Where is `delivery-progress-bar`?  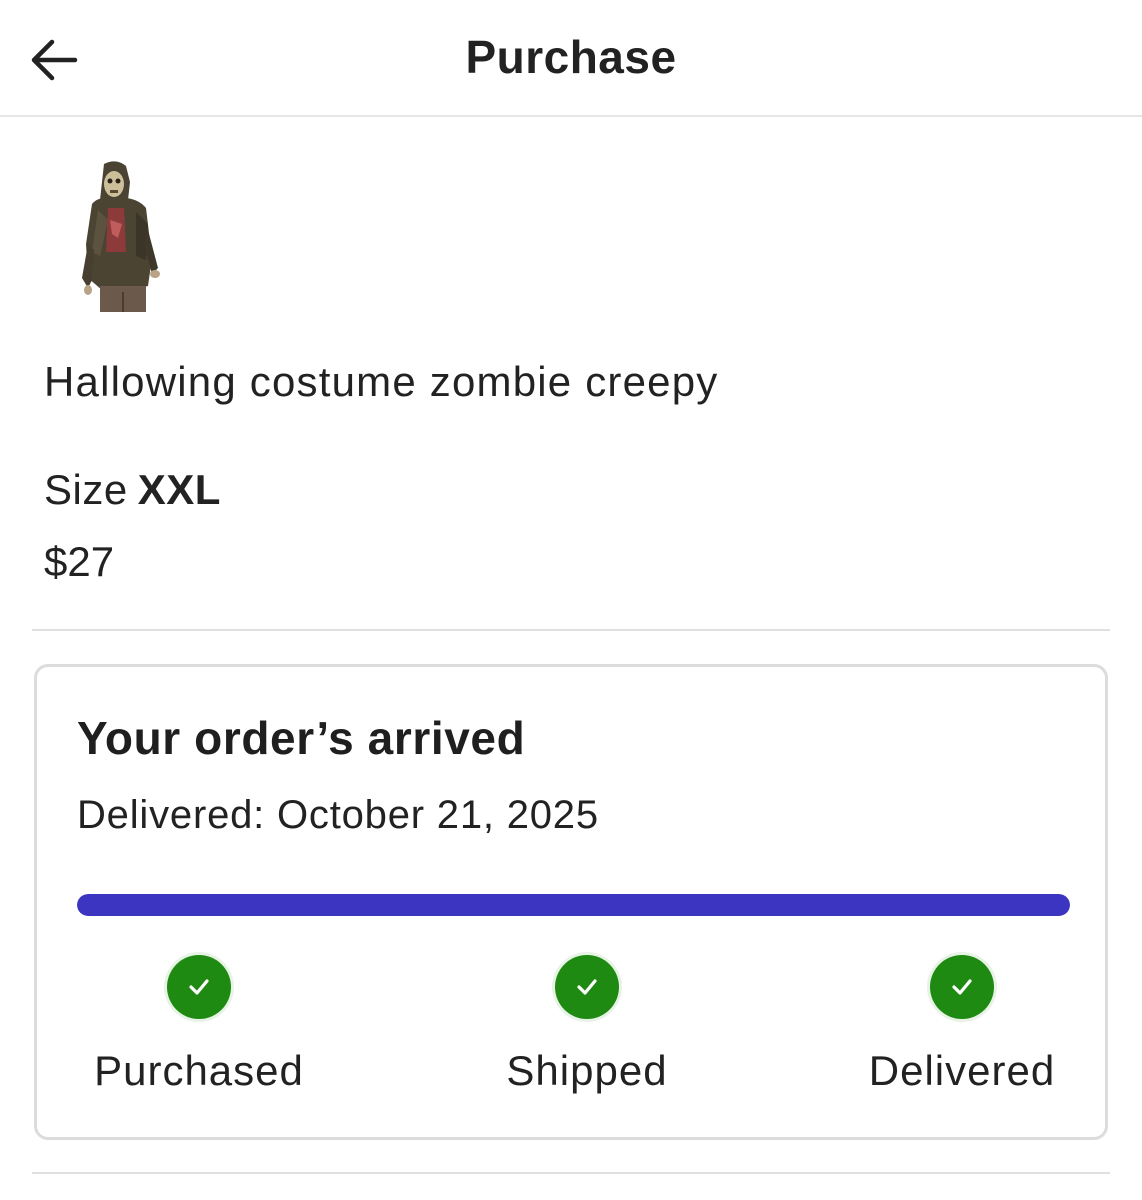
delivery-progress-bar is located at coordinates (573, 905).